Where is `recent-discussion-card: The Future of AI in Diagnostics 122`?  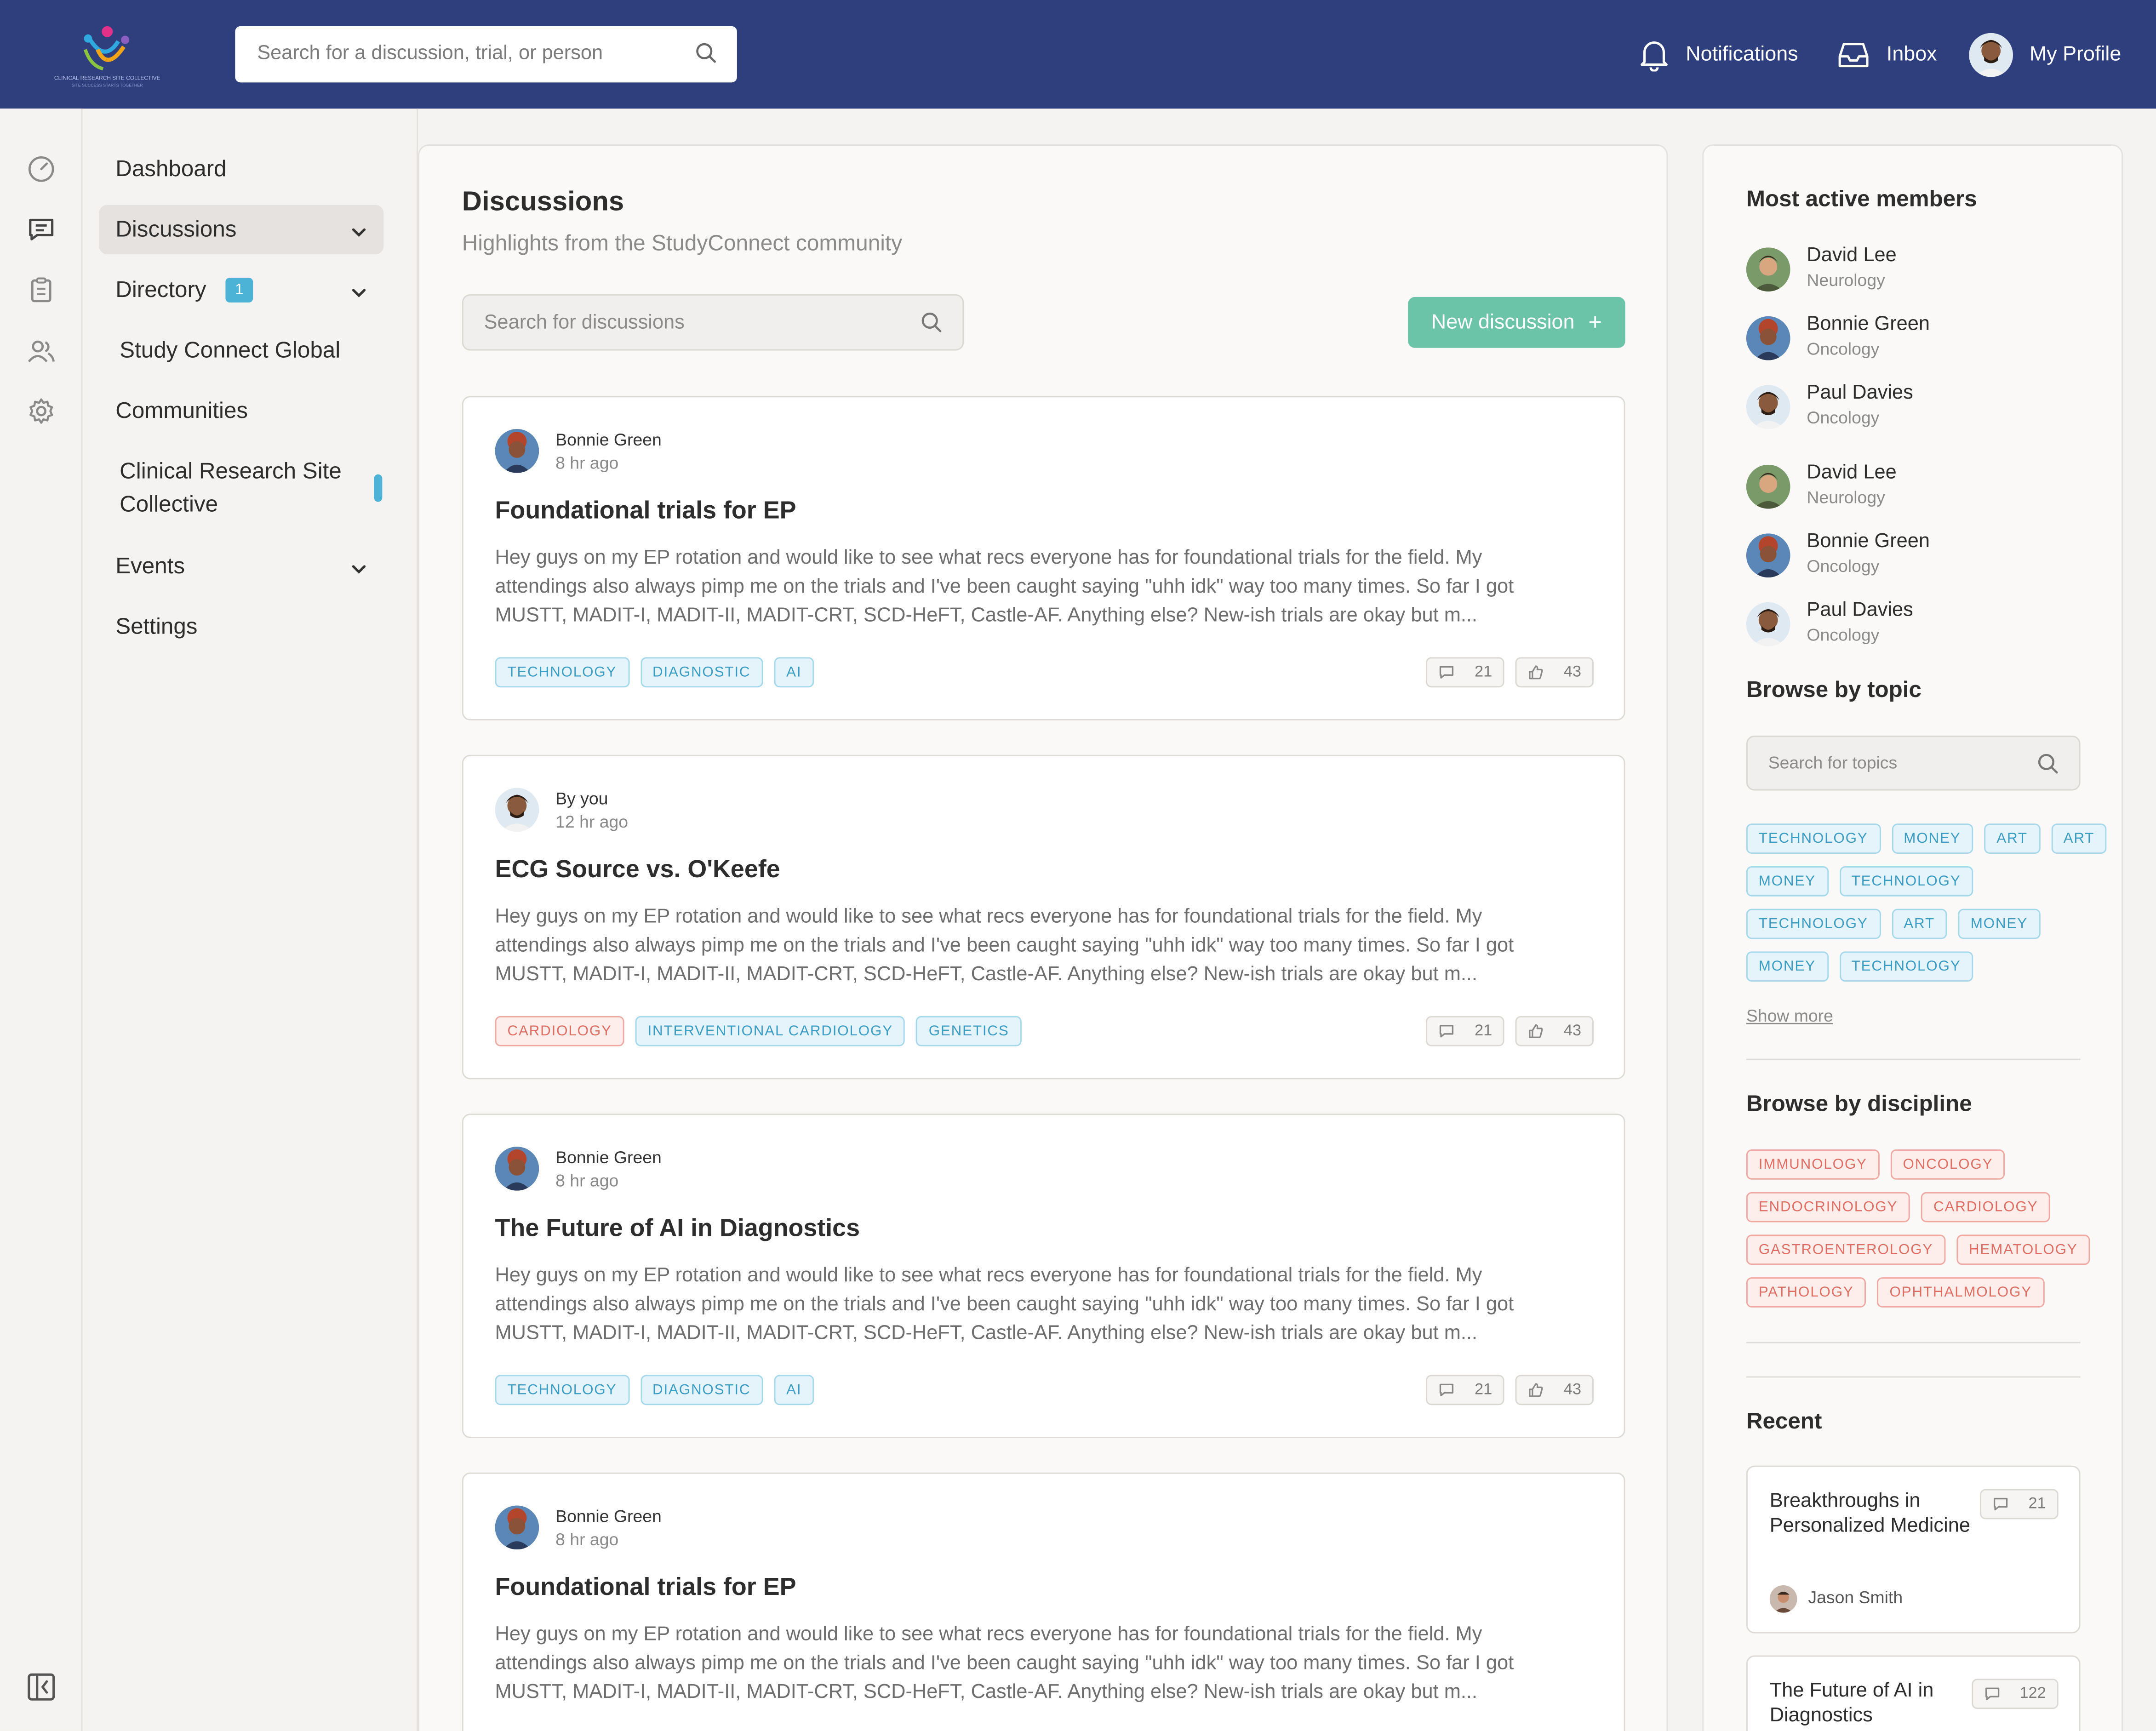 recent-discussion-card: The Future of AI in Diagnostics 122 is located at coordinates (1913, 1693).